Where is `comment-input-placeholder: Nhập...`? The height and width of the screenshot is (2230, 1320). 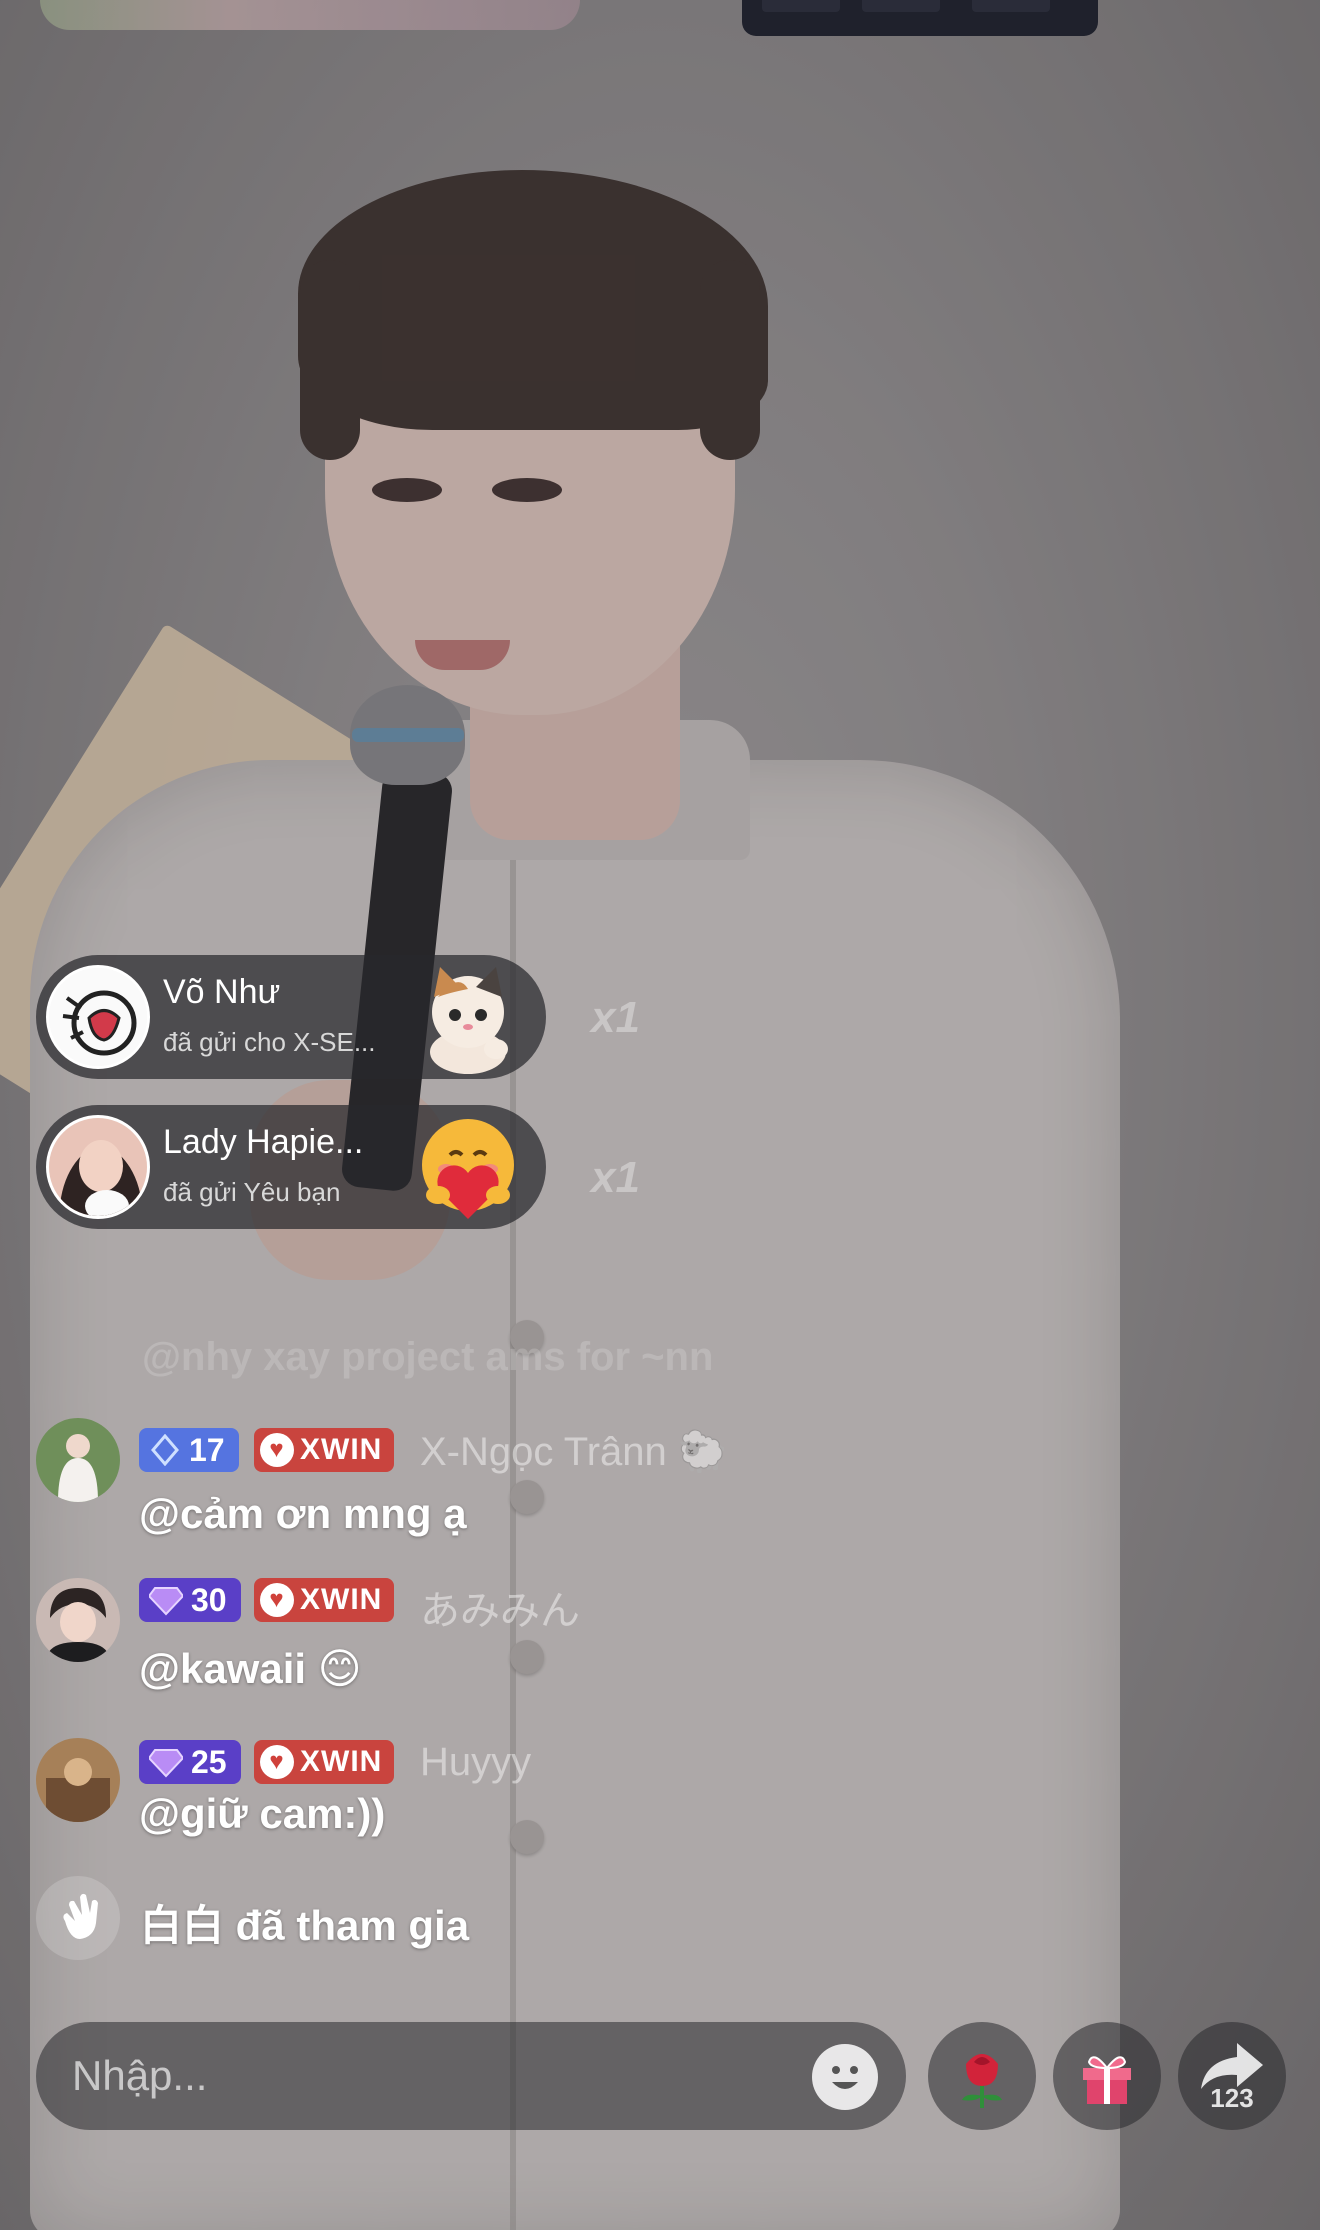
comment-input-placeholder: Nhập... is located at coordinates (140, 2075).